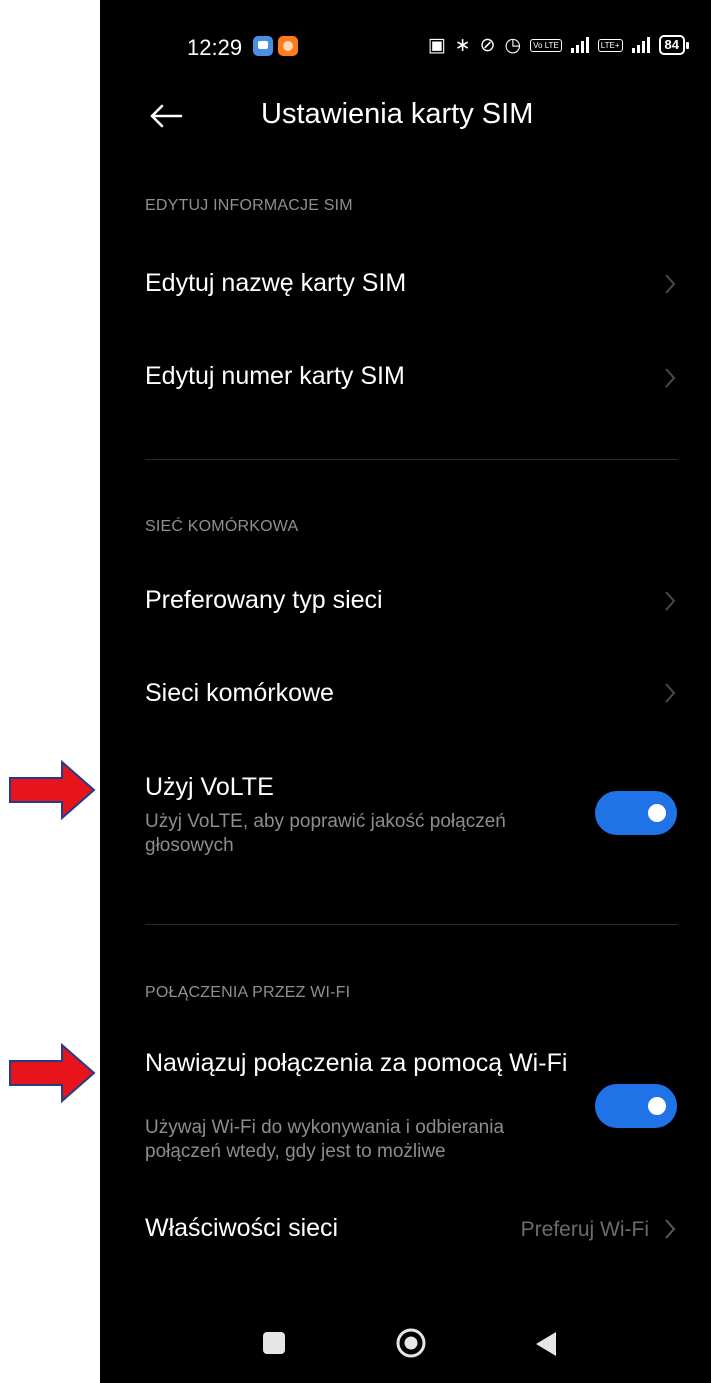 The image size is (711, 1383). I want to click on alarm-icon: ◷, so click(513, 44).